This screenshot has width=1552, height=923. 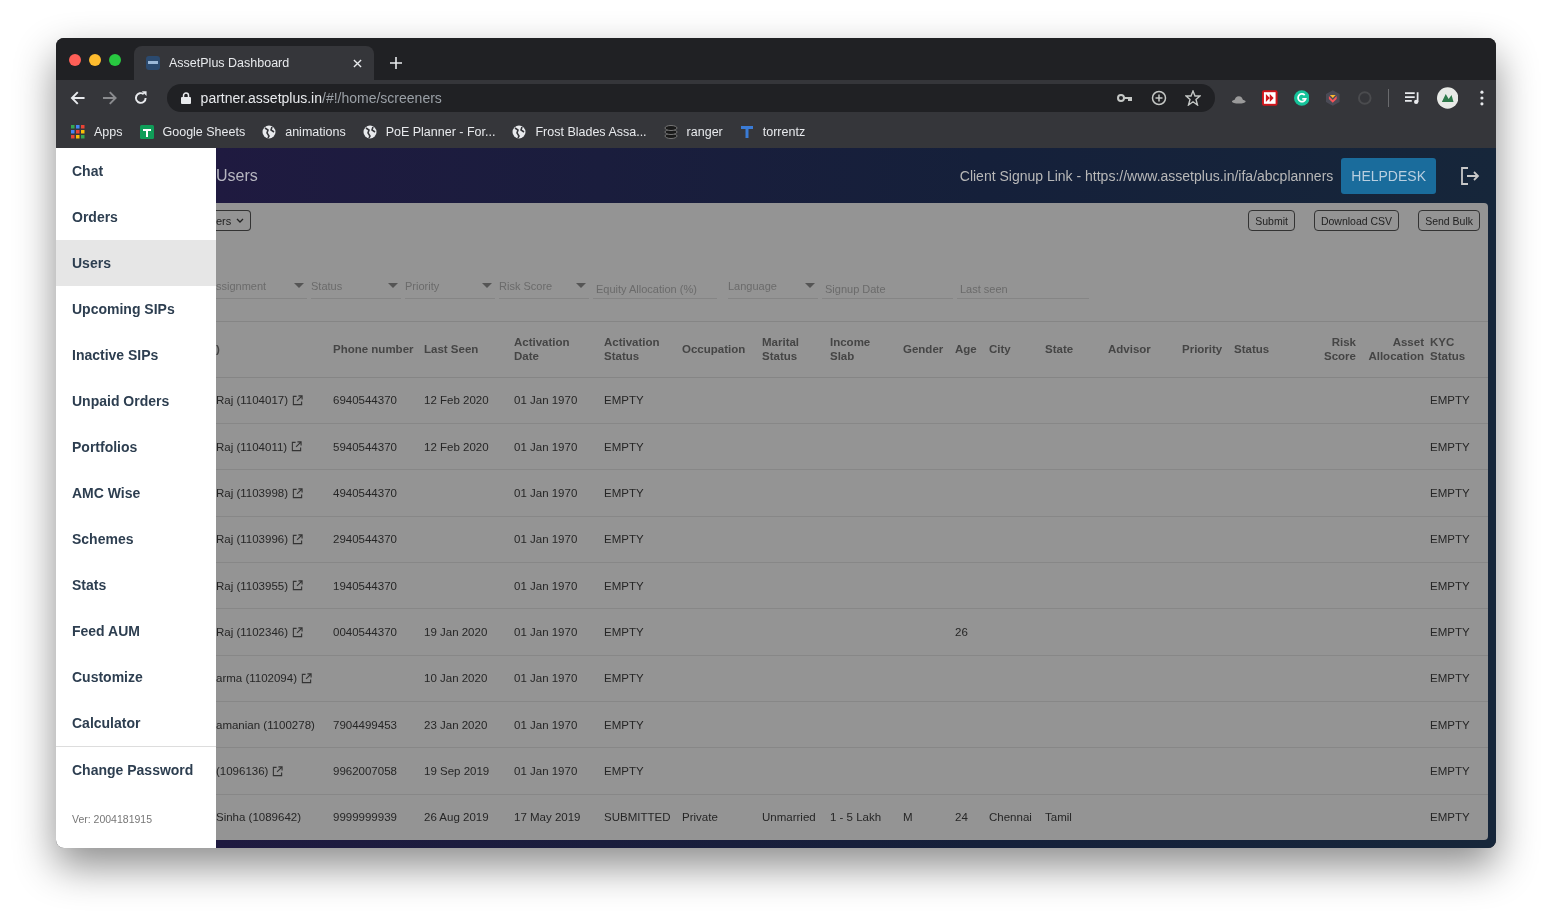 I want to click on table-cell: M, so click(x=908, y=817).